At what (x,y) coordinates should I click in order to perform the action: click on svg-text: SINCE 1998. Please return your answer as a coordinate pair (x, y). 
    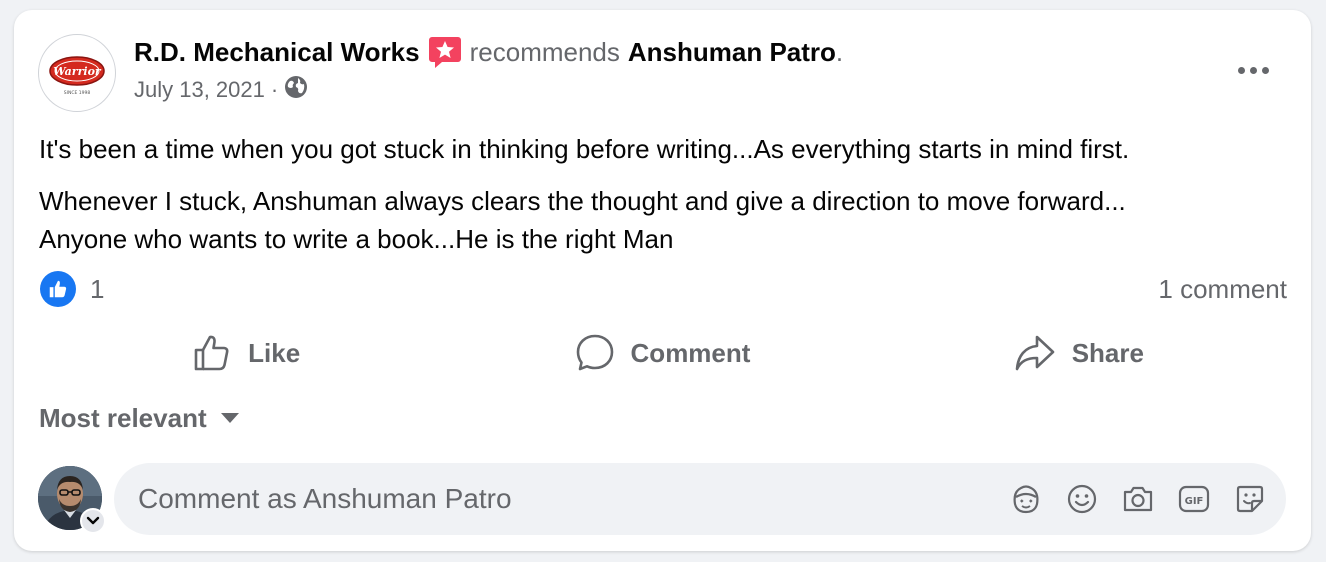
    Looking at the image, I should click on (77, 93).